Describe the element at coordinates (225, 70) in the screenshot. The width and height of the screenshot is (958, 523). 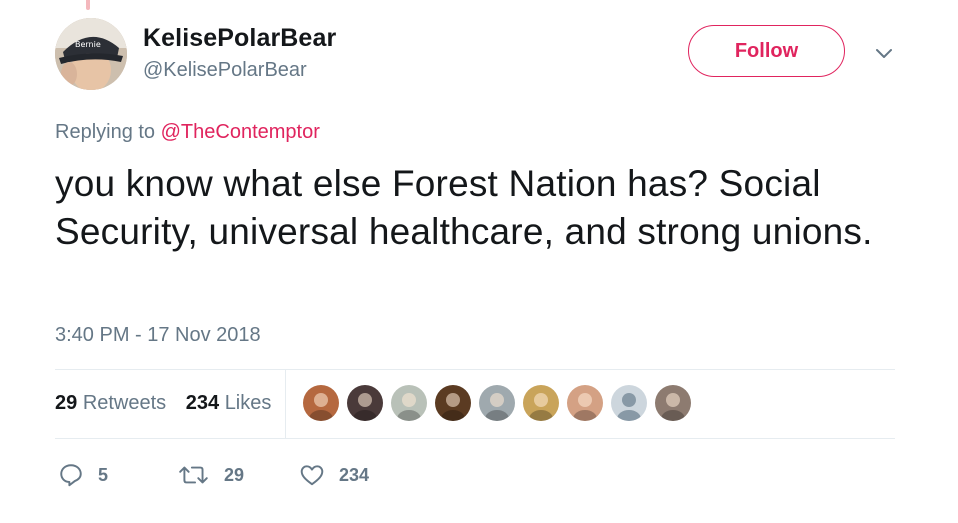
I see `user-handle: @KelisePolarBear` at that location.